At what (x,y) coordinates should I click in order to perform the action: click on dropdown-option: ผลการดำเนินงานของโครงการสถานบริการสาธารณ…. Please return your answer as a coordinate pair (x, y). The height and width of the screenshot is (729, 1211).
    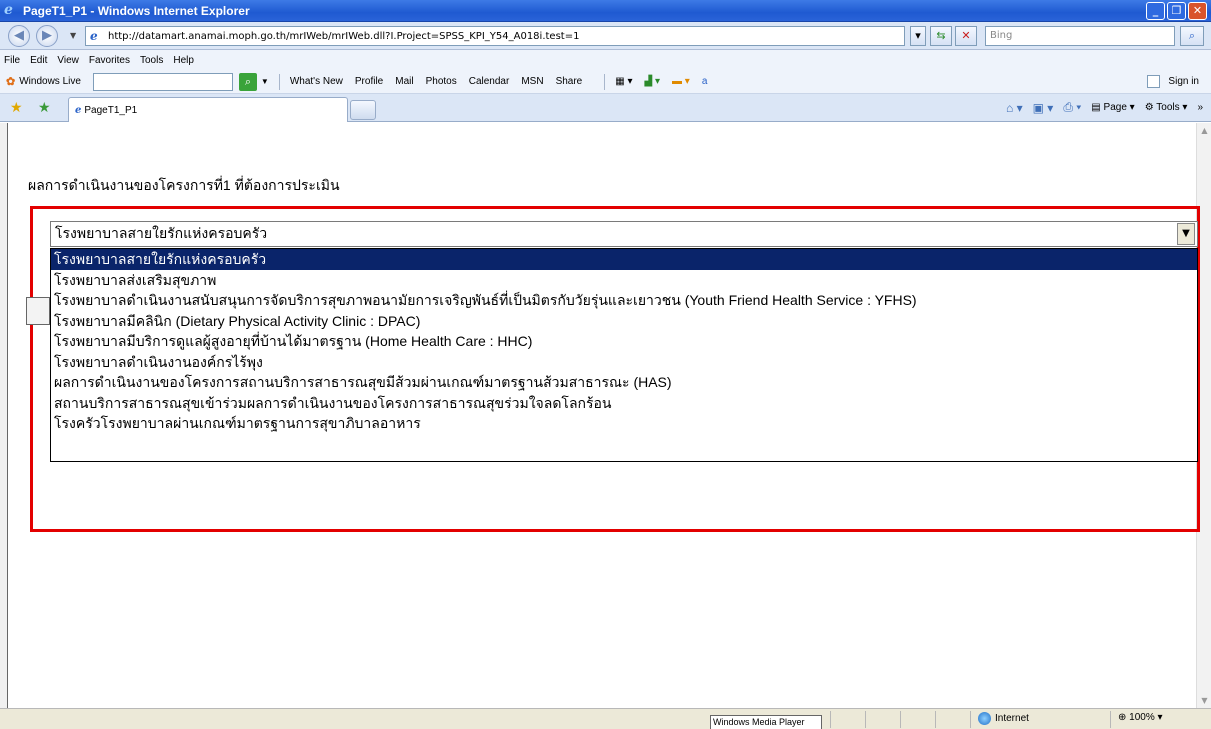
    Looking at the image, I should click on (624, 382).